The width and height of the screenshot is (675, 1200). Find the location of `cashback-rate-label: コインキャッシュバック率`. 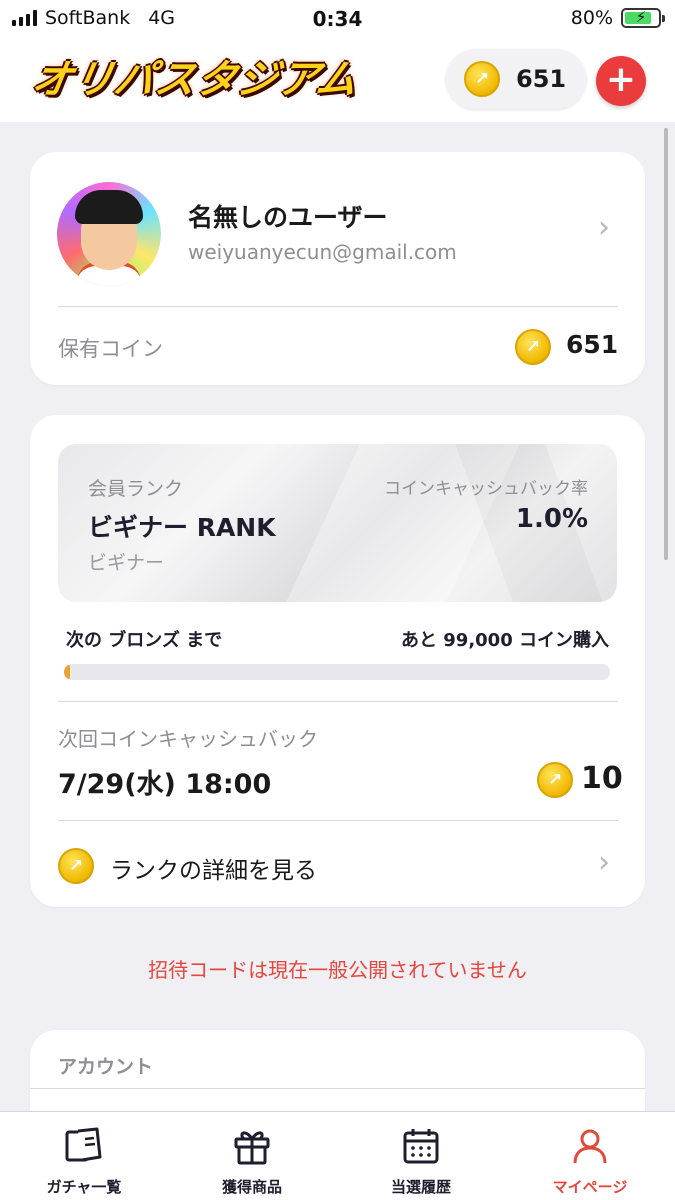

cashback-rate-label: コインキャッシュバック率 is located at coordinates (486, 489).